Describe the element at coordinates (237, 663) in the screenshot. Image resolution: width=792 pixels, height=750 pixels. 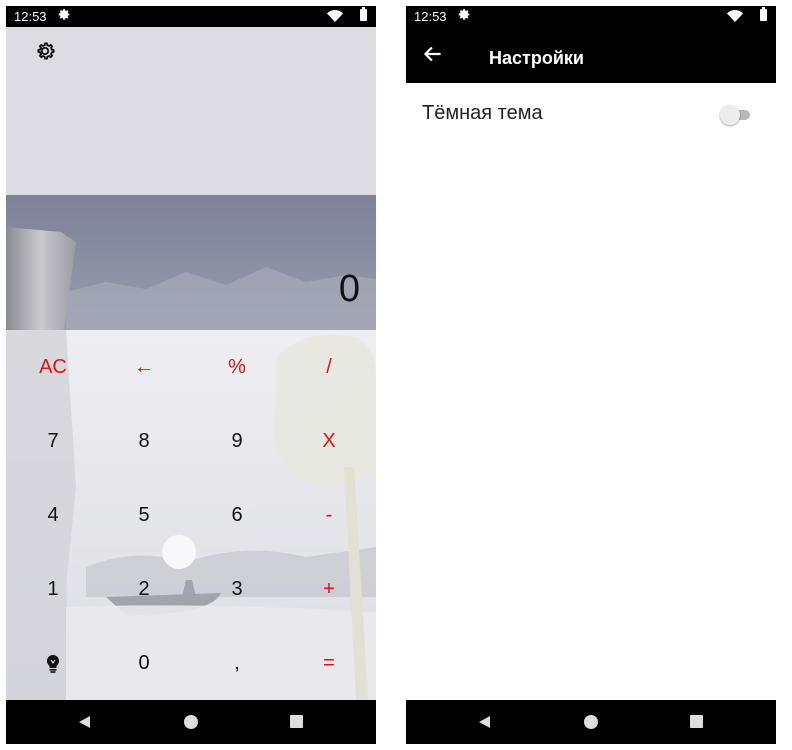
I see `key-comma: ,` at that location.